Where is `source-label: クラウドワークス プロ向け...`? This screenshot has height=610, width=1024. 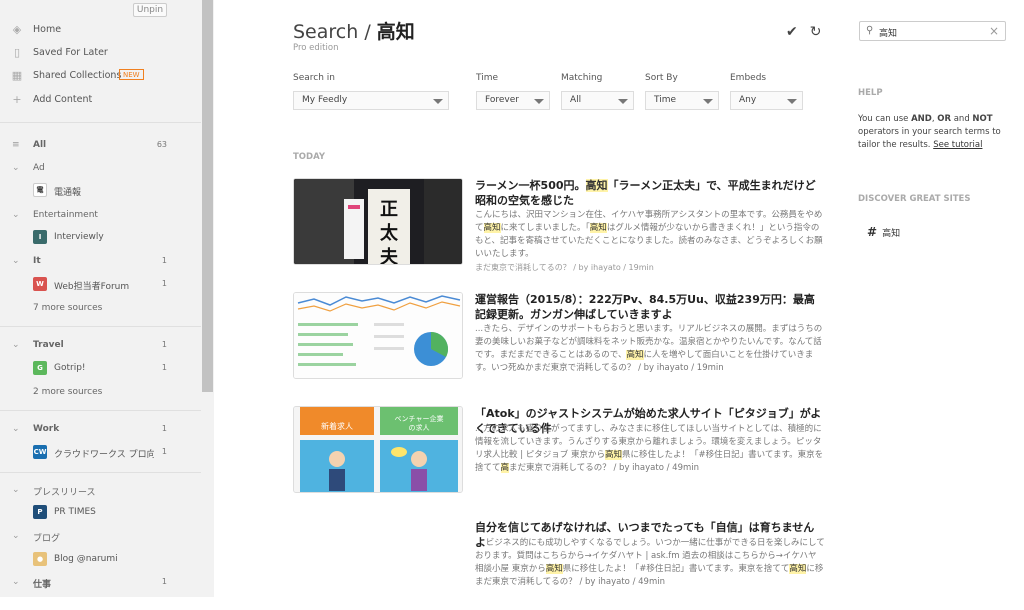
source-label: クラウドワークス プロ向け... is located at coordinates (104, 455).